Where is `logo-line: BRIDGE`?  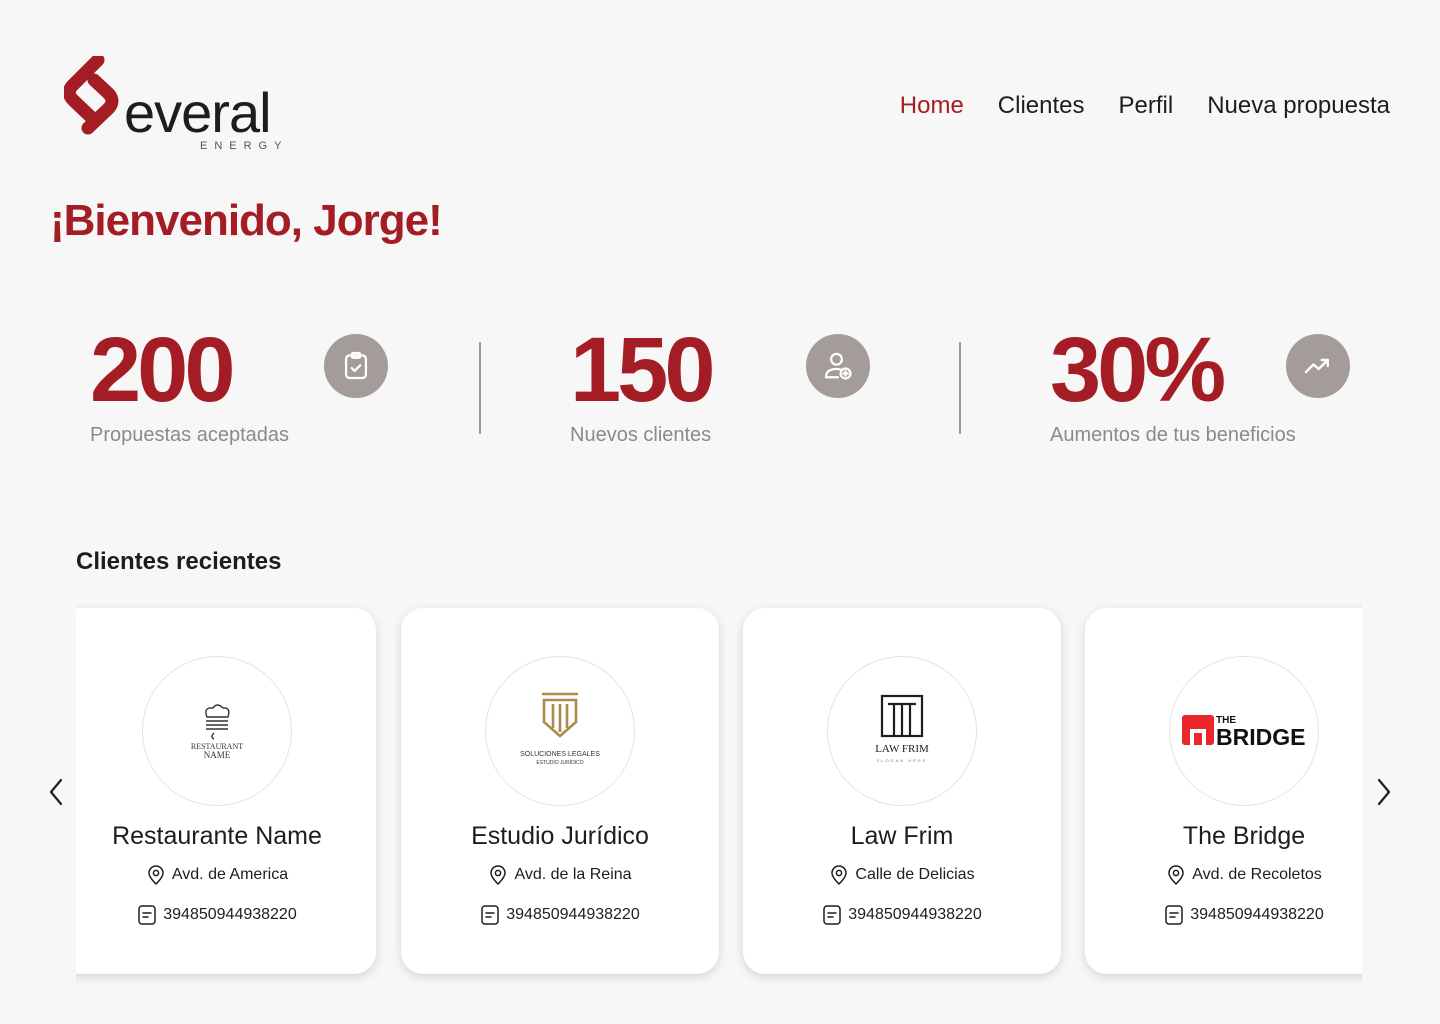 logo-line: BRIDGE is located at coordinates (1260, 737).